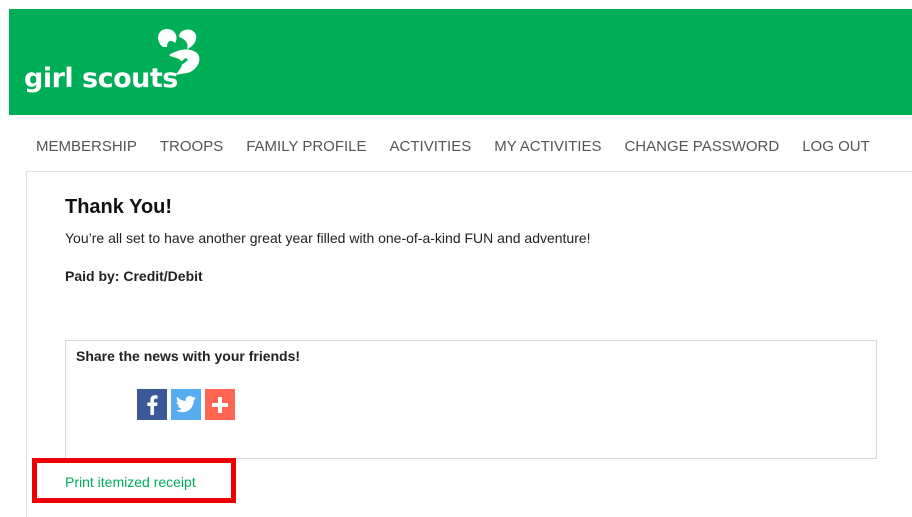 This screenshot has height=517, width=912. What do you see at coordinates (130, 482) in the screenshot?
I see `print-receipt-link: Print itemized receipt` at bounding box center [130, 482].